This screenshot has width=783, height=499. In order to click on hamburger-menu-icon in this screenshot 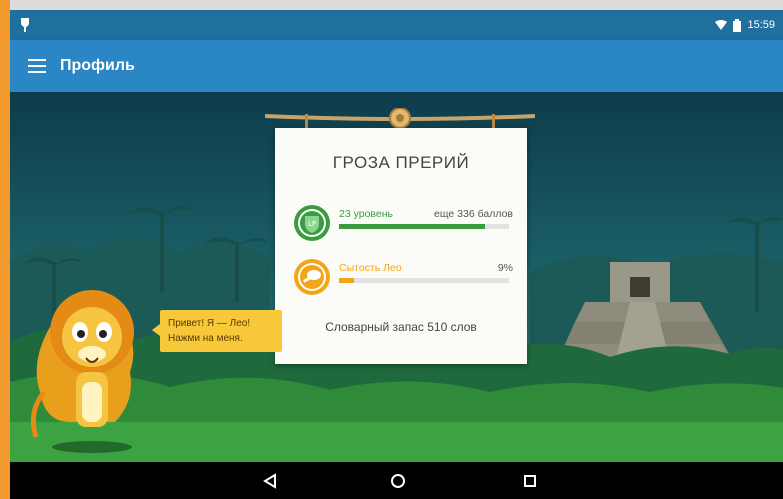, I will do `click(37, 66)`.